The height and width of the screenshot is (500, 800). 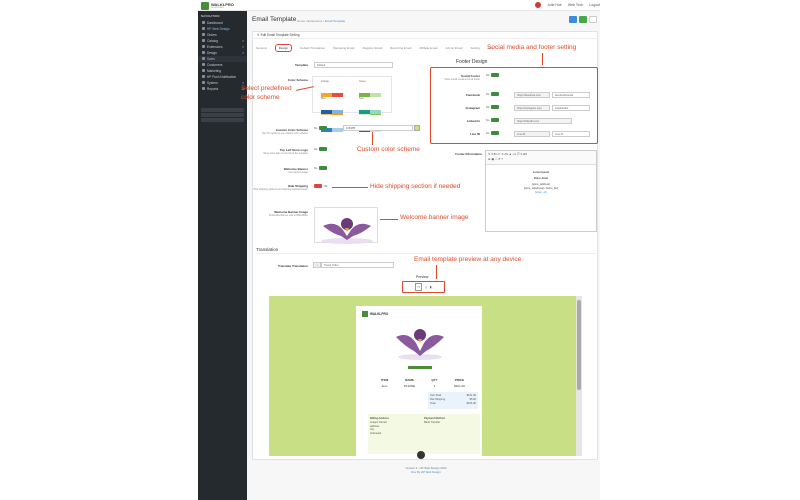 I want to click on total-label: Total, so click(x=433, y=403).